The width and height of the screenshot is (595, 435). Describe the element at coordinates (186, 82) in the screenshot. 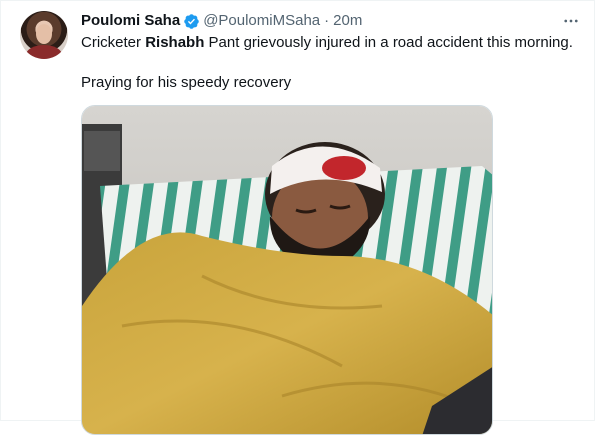

I see `tweet-text-line-2: Praying for his speedy recovery` at that location.